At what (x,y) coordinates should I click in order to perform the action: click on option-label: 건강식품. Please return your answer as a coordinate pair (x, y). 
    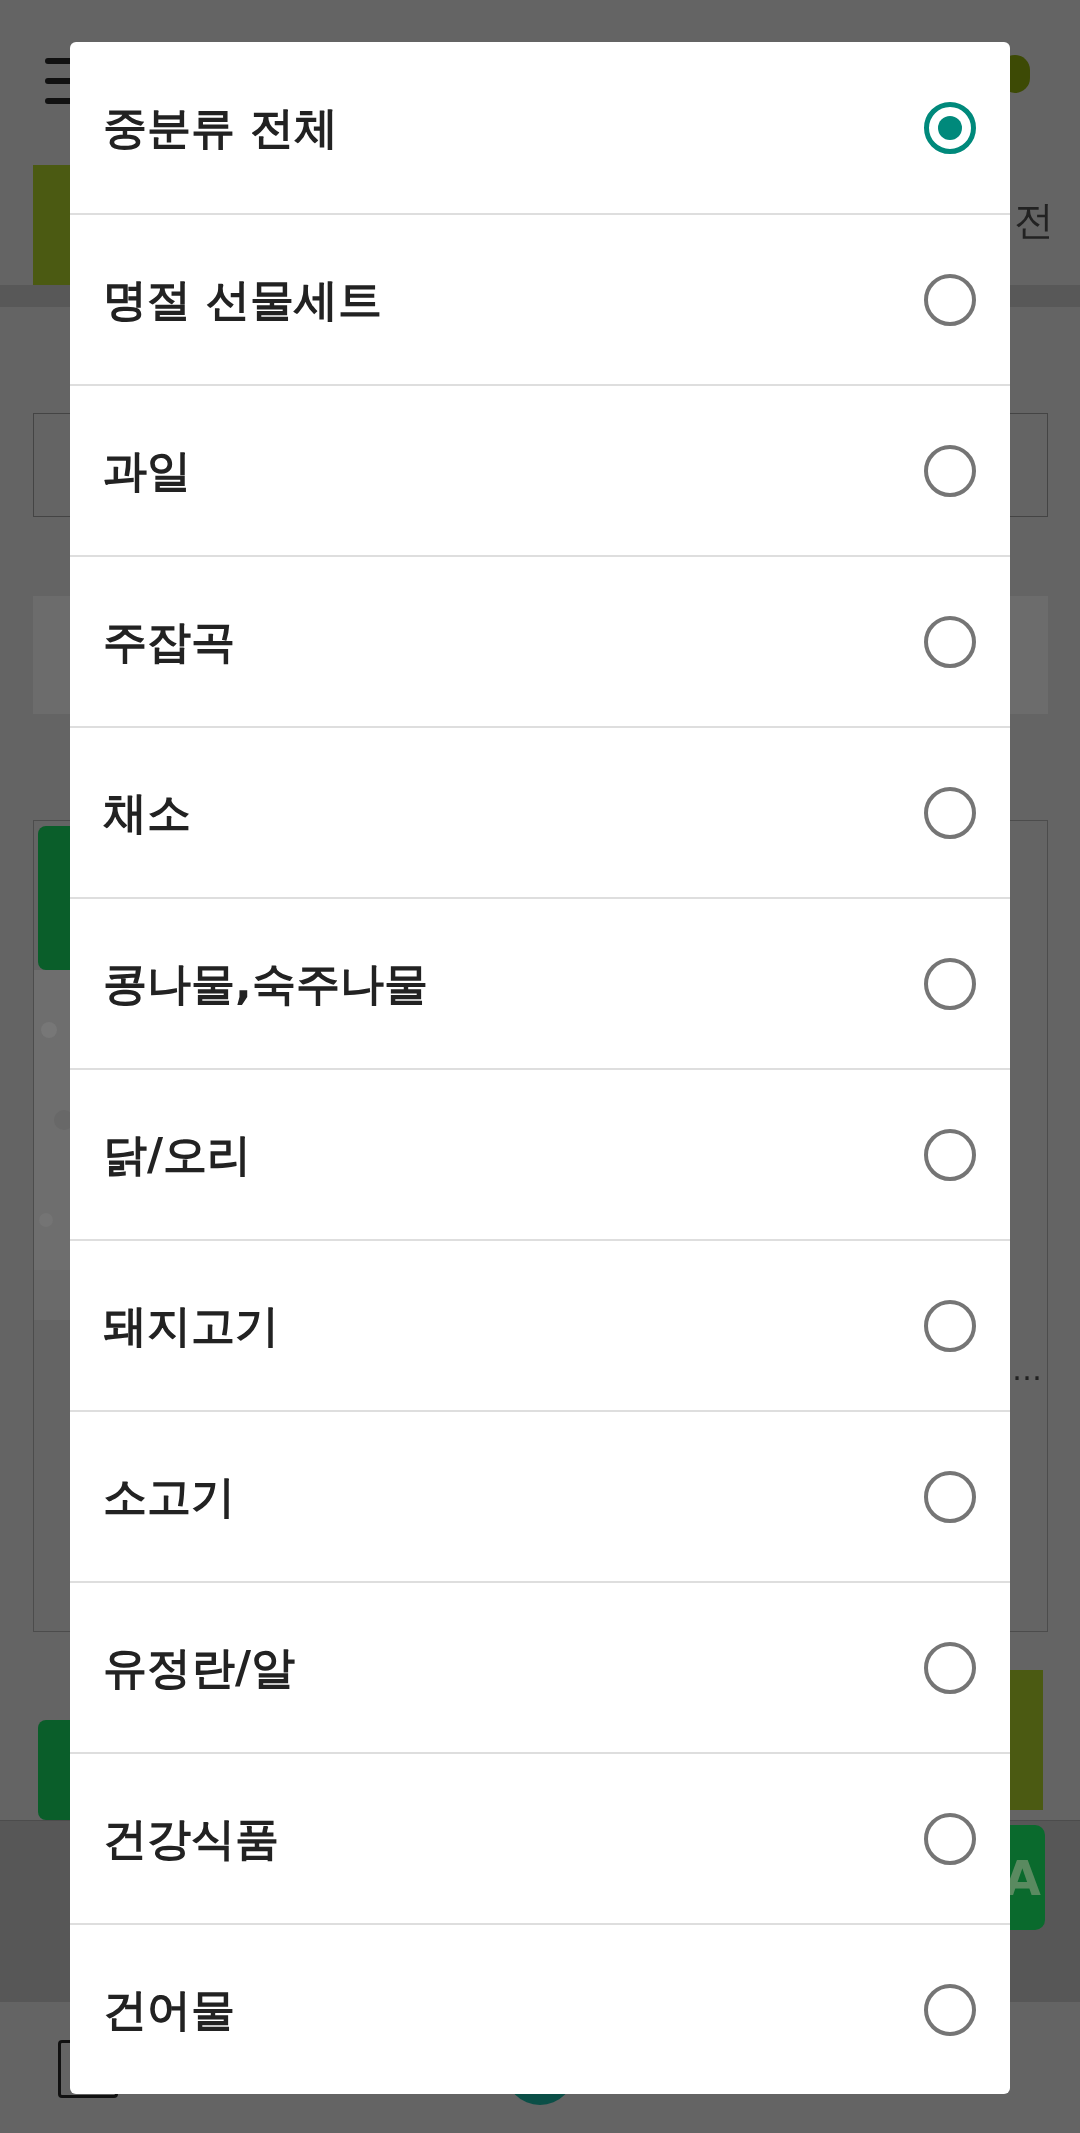
    Looking at the image, I should click on (191, 1838).